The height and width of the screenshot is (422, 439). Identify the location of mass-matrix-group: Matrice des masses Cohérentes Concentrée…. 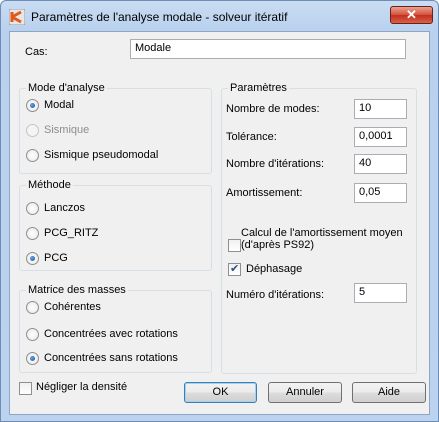
(115, 328).